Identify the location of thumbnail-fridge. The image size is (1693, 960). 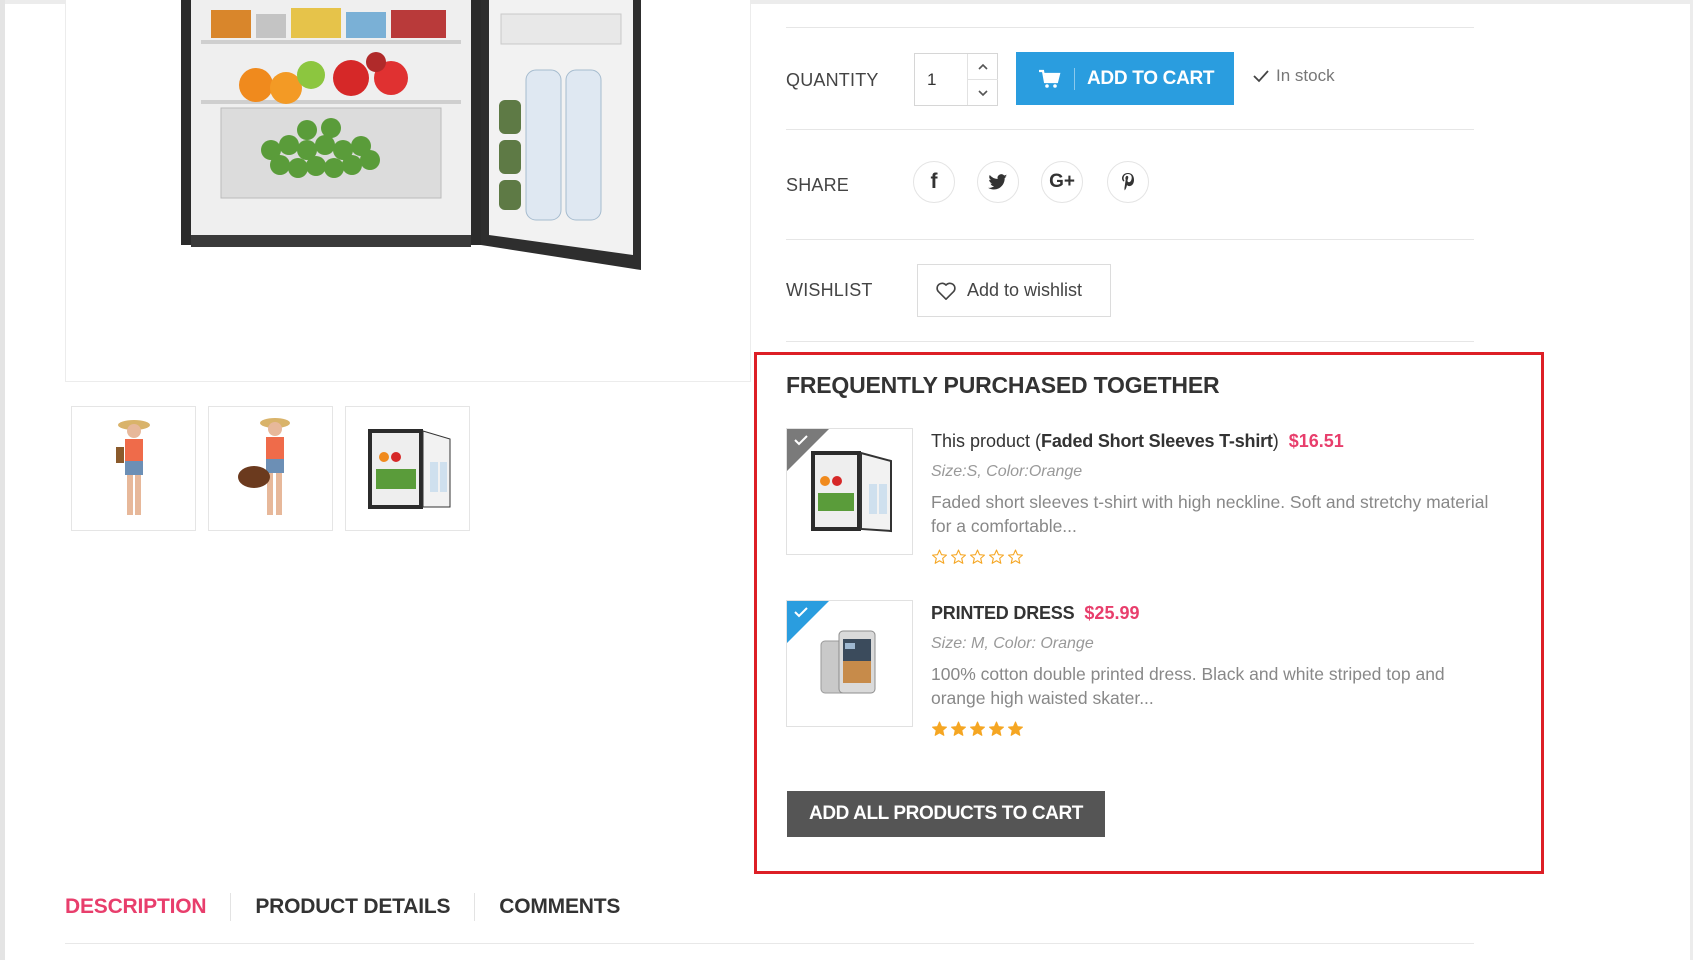
(407, 468).